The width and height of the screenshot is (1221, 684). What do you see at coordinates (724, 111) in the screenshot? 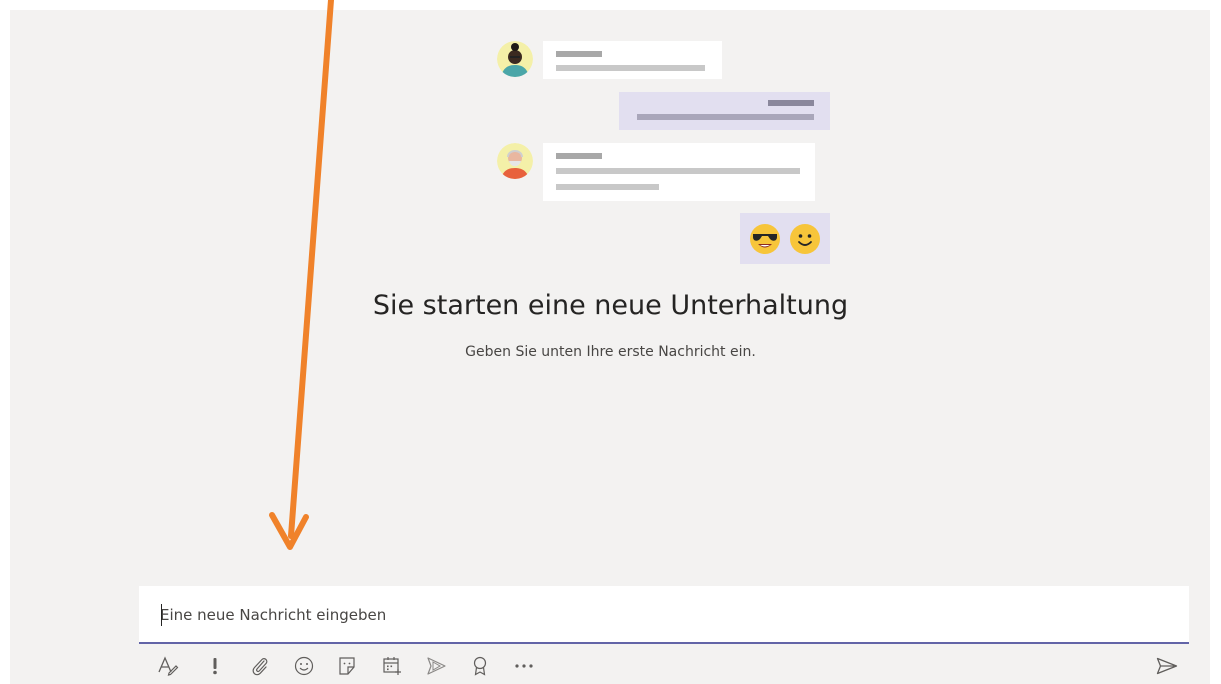
I see `message-bubble-outgoing` at bounding box center [724, 111].